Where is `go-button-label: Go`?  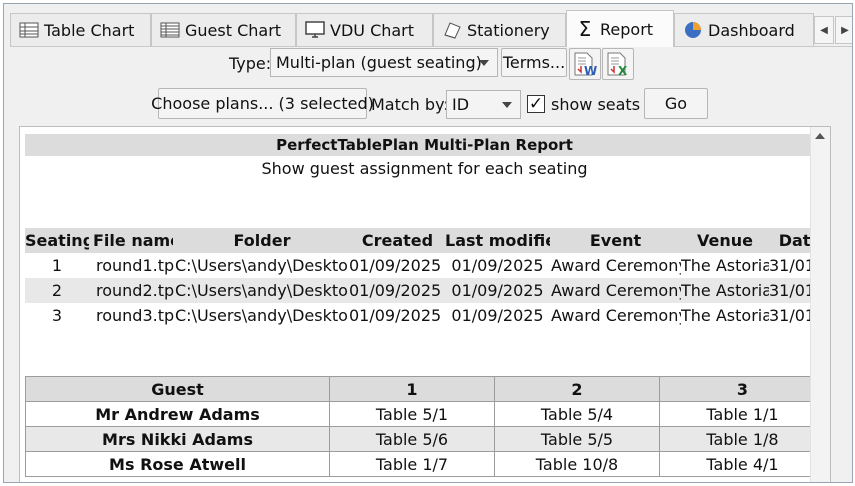 go-button-label: Go is located at coordinates (676, 103).